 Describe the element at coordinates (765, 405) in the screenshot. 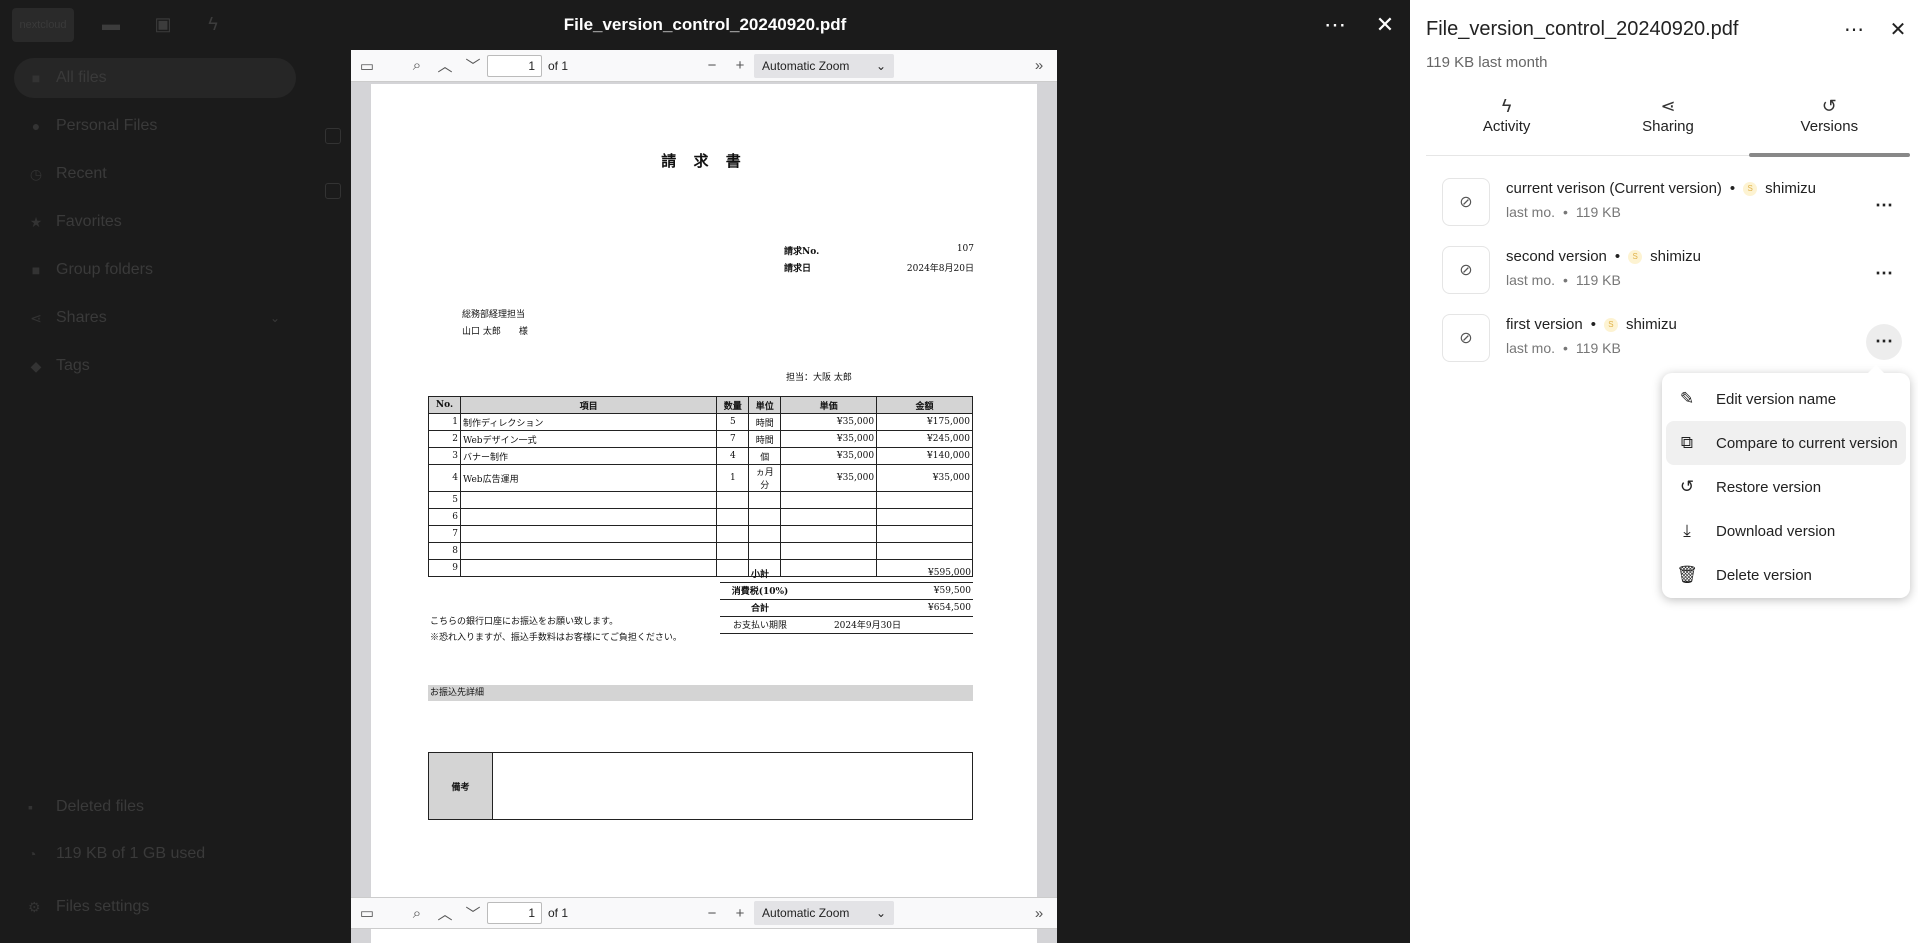

I see `column-header: 単位` at that location.